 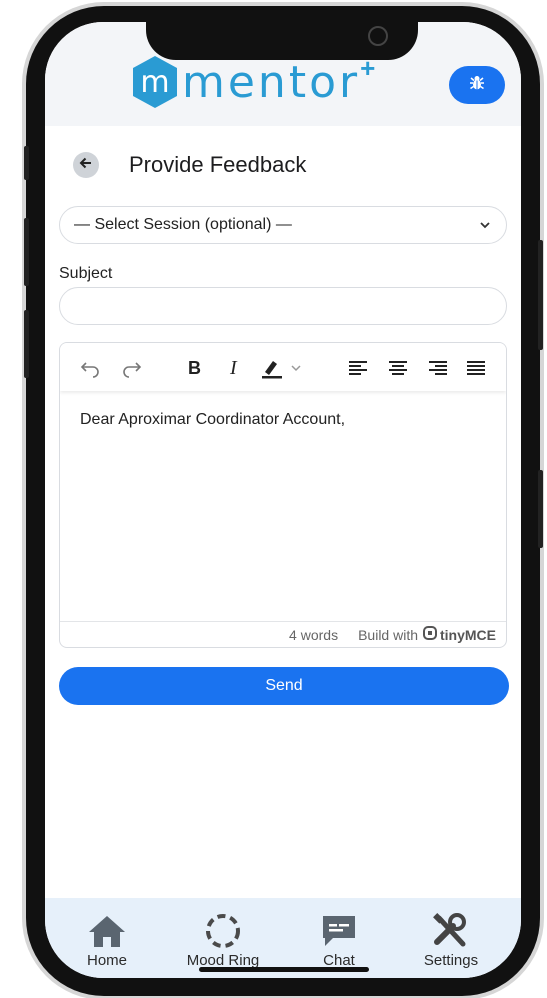 What do you see at coordinates (283, 306) in the screenshot?
I see `subject-input` at bounding box center [283, 306].